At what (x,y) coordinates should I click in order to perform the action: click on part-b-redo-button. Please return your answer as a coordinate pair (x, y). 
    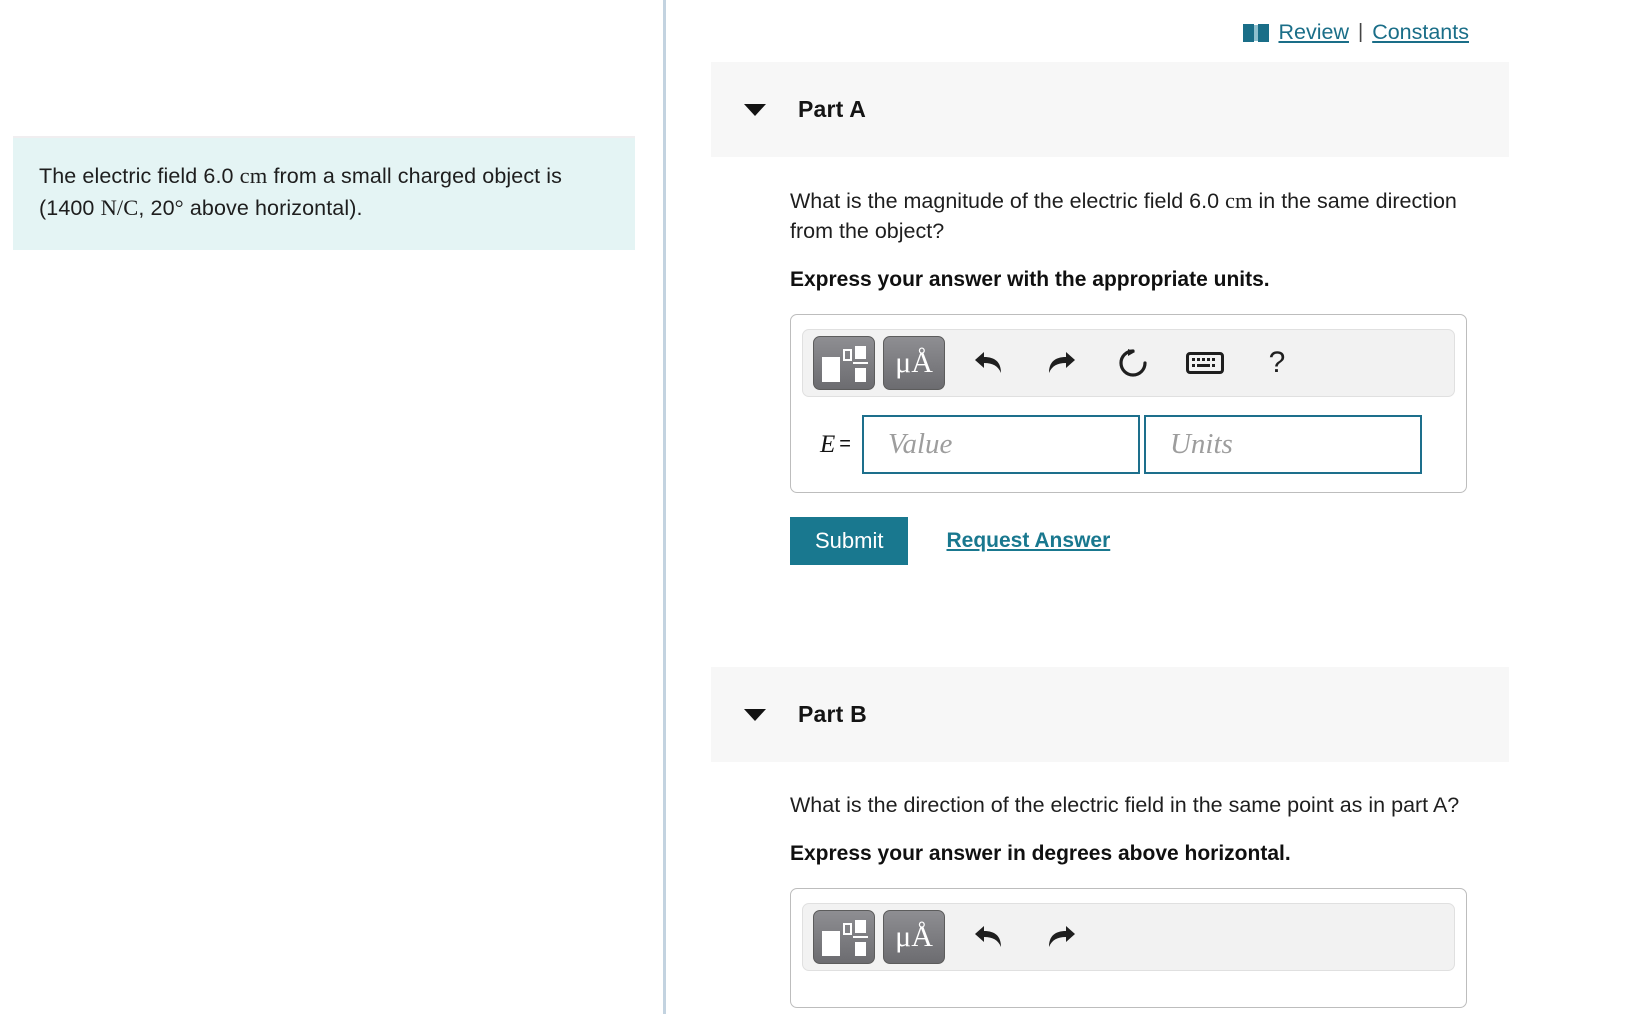
    Looking at the image, I should click on (1061, 937).